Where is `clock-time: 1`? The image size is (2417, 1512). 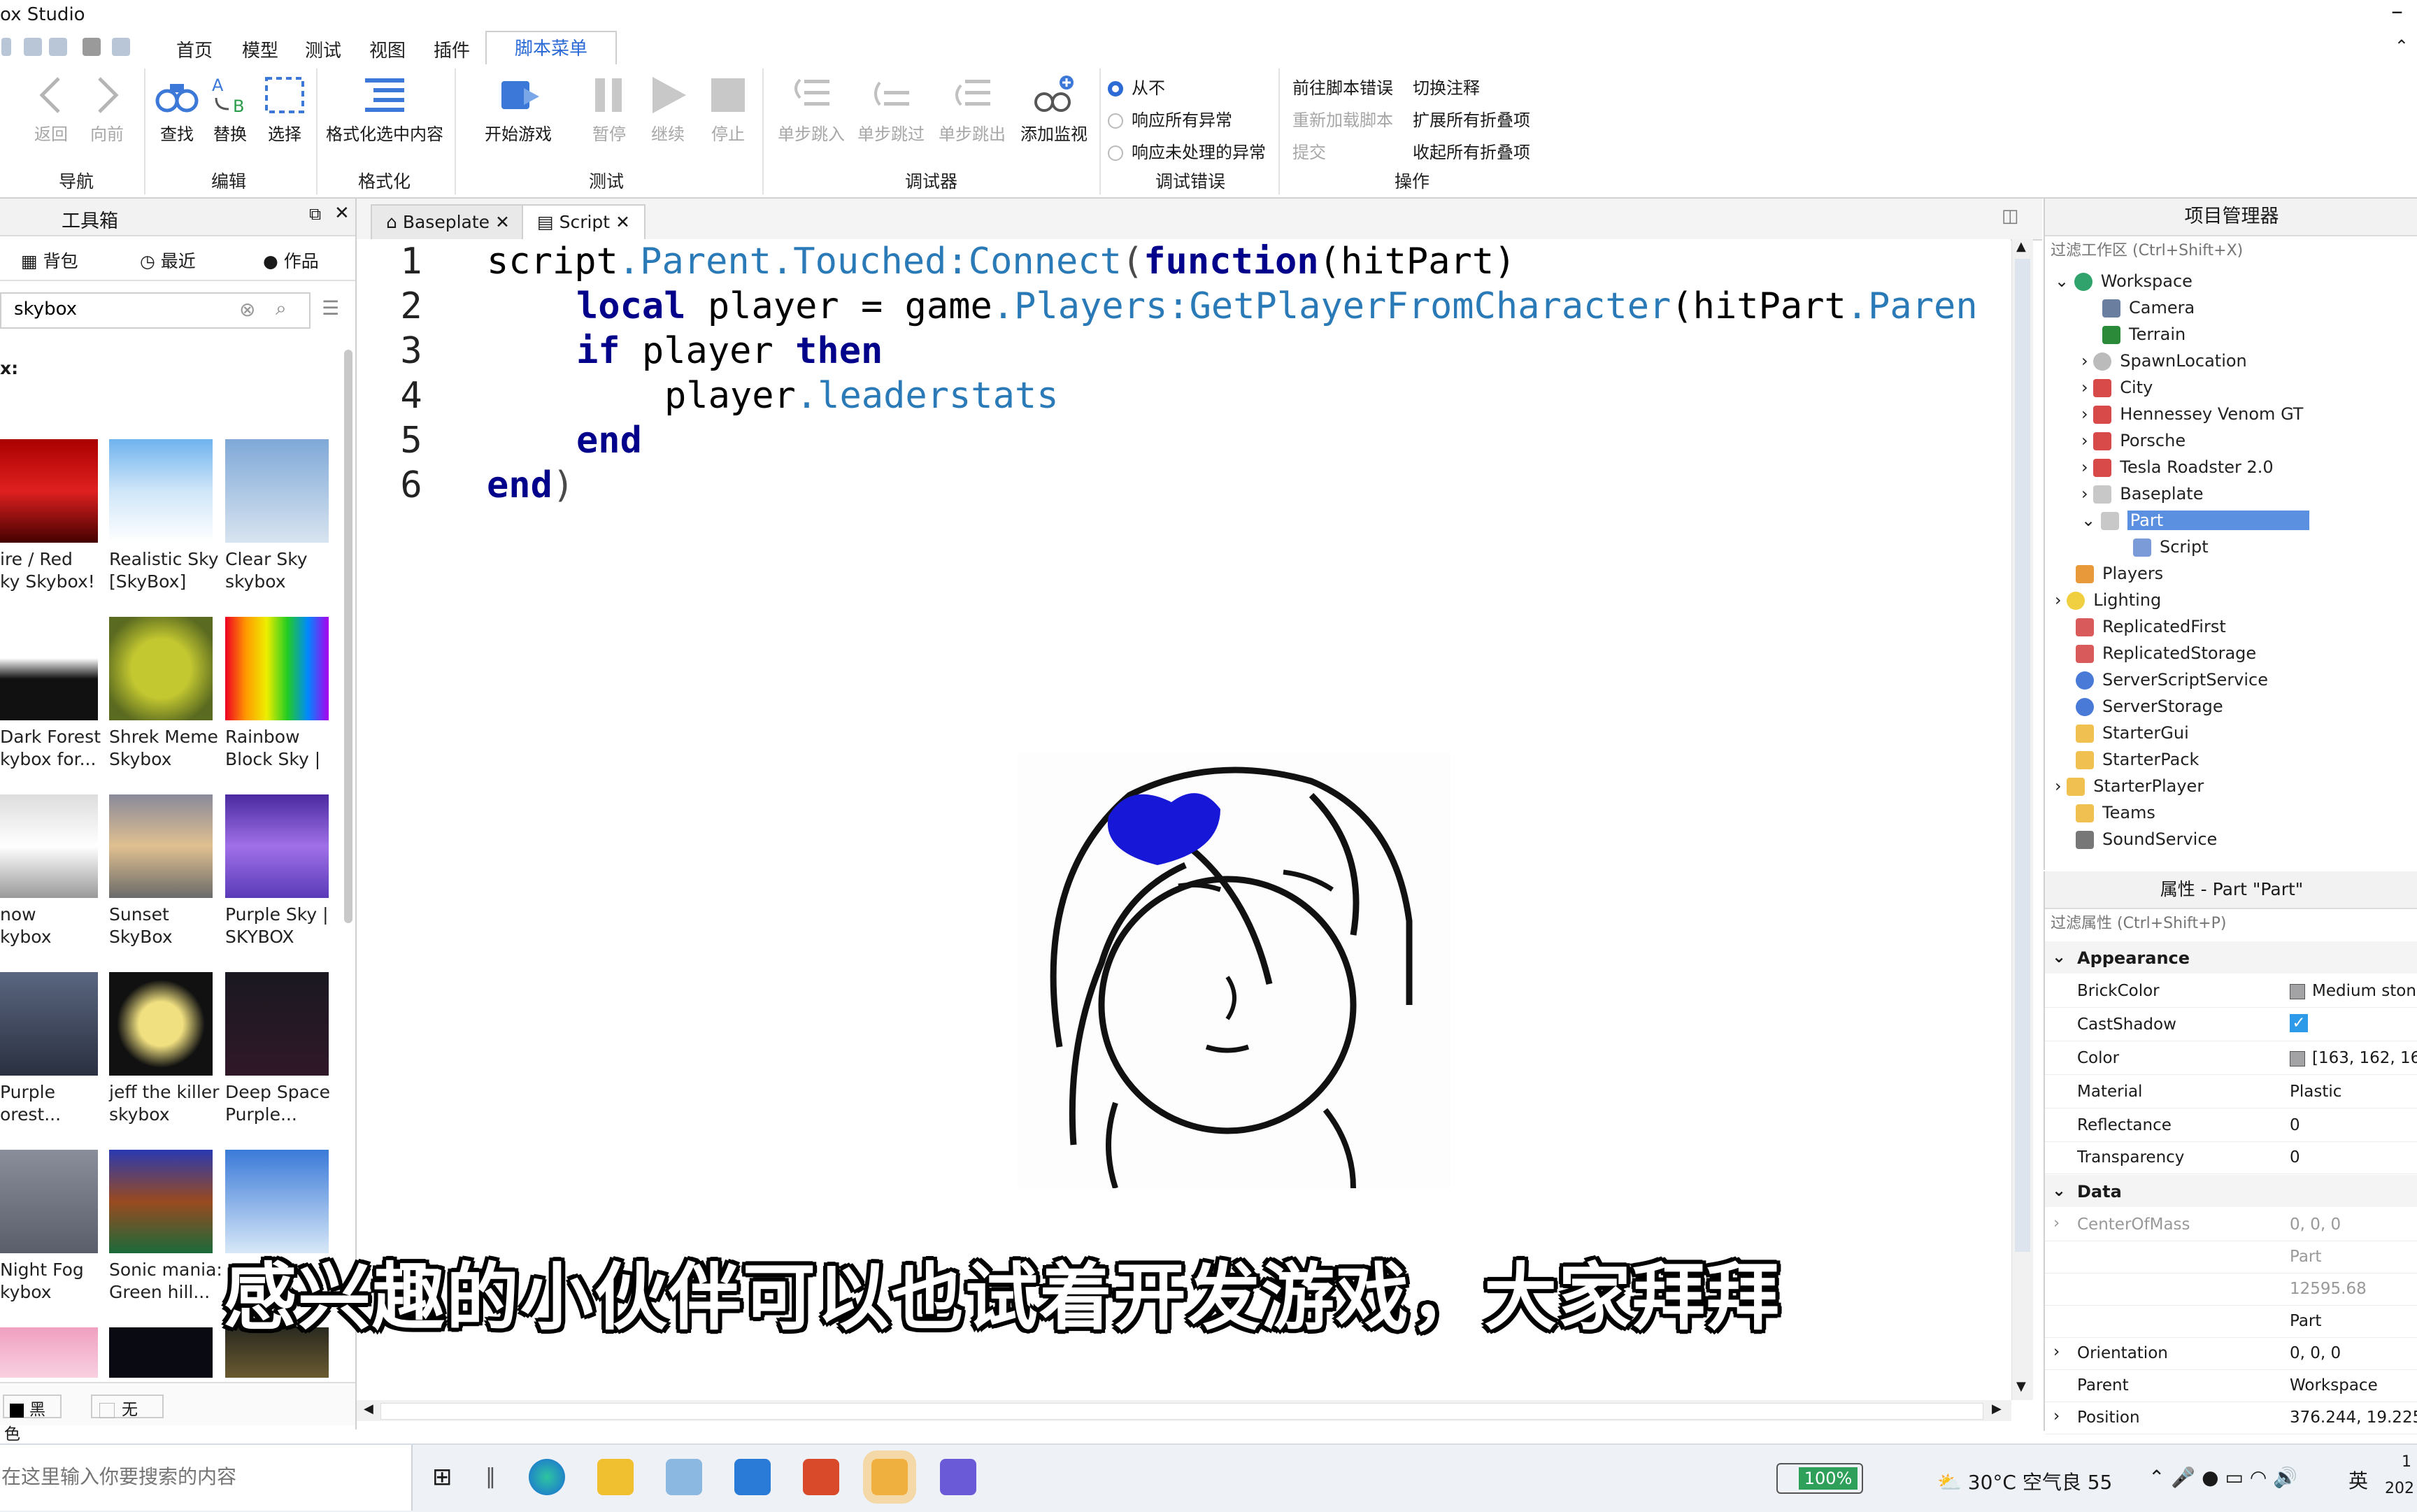
clock-time: 1 is located at coordinates (2406, 1462).